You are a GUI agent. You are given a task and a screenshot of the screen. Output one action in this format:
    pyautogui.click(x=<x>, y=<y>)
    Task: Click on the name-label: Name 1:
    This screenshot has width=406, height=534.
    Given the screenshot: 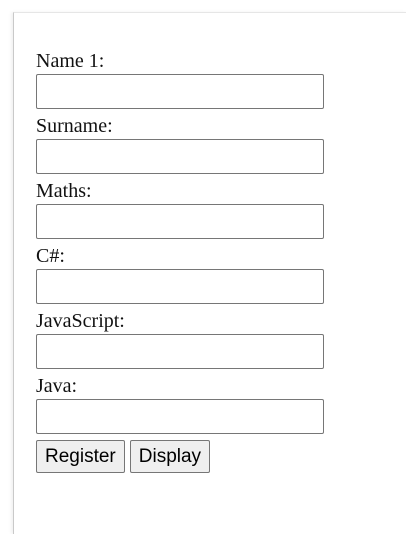 What is the action you would take?
    pyautogui.click(x=70, y=61)
    